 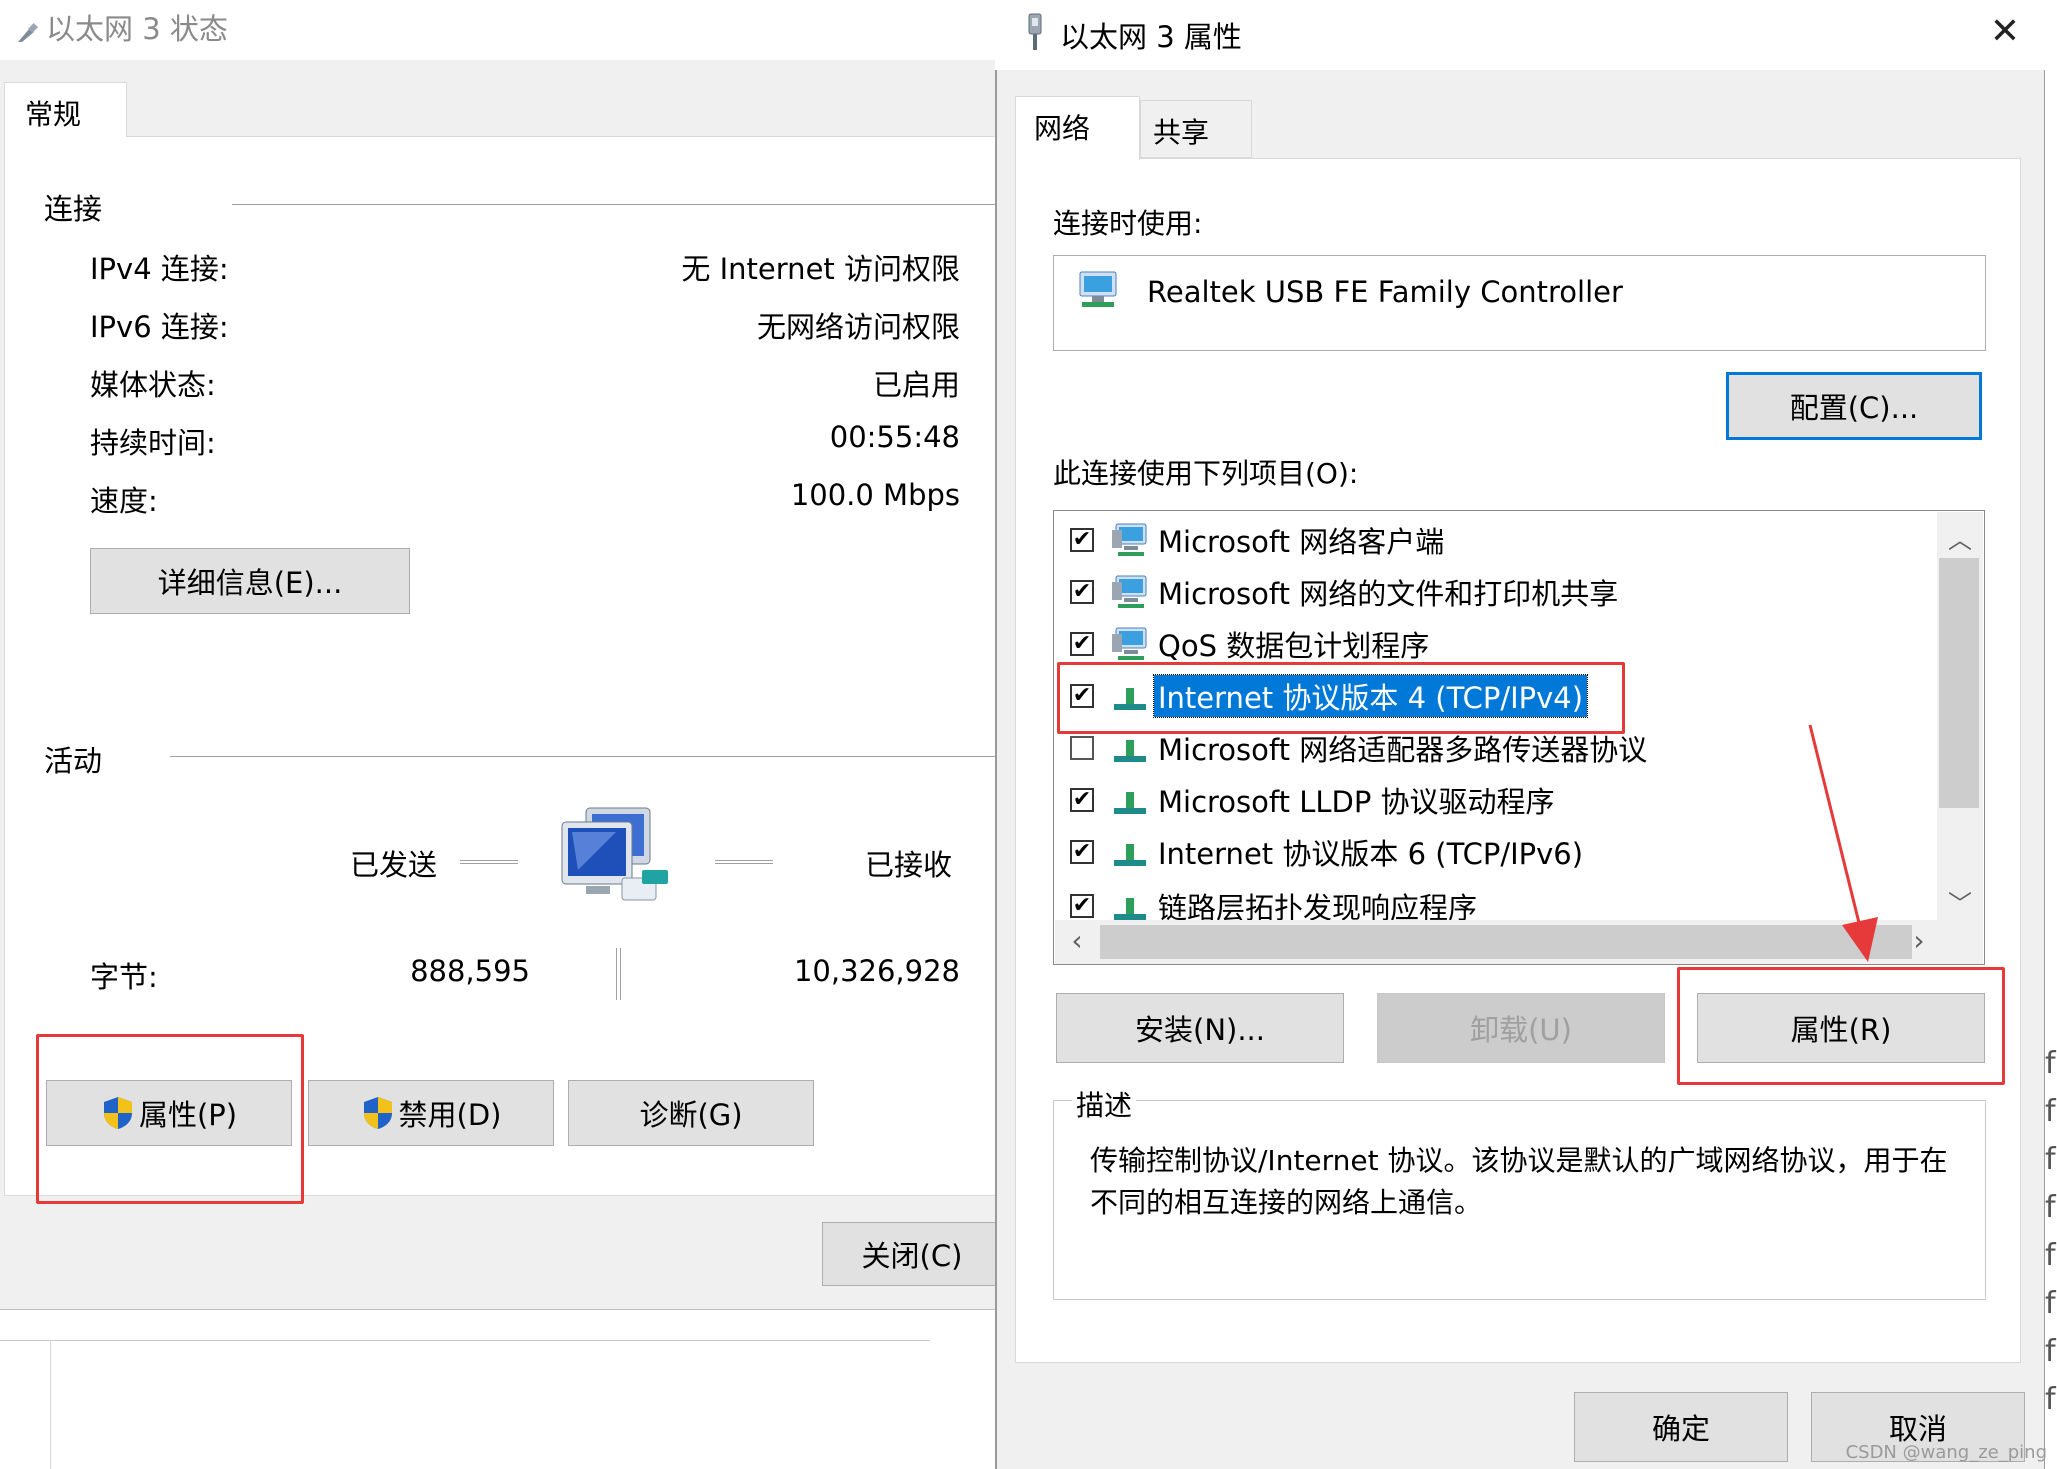 I want to click on properties-window-title: 以太网 3 属性, so click(x=1151, y=37).